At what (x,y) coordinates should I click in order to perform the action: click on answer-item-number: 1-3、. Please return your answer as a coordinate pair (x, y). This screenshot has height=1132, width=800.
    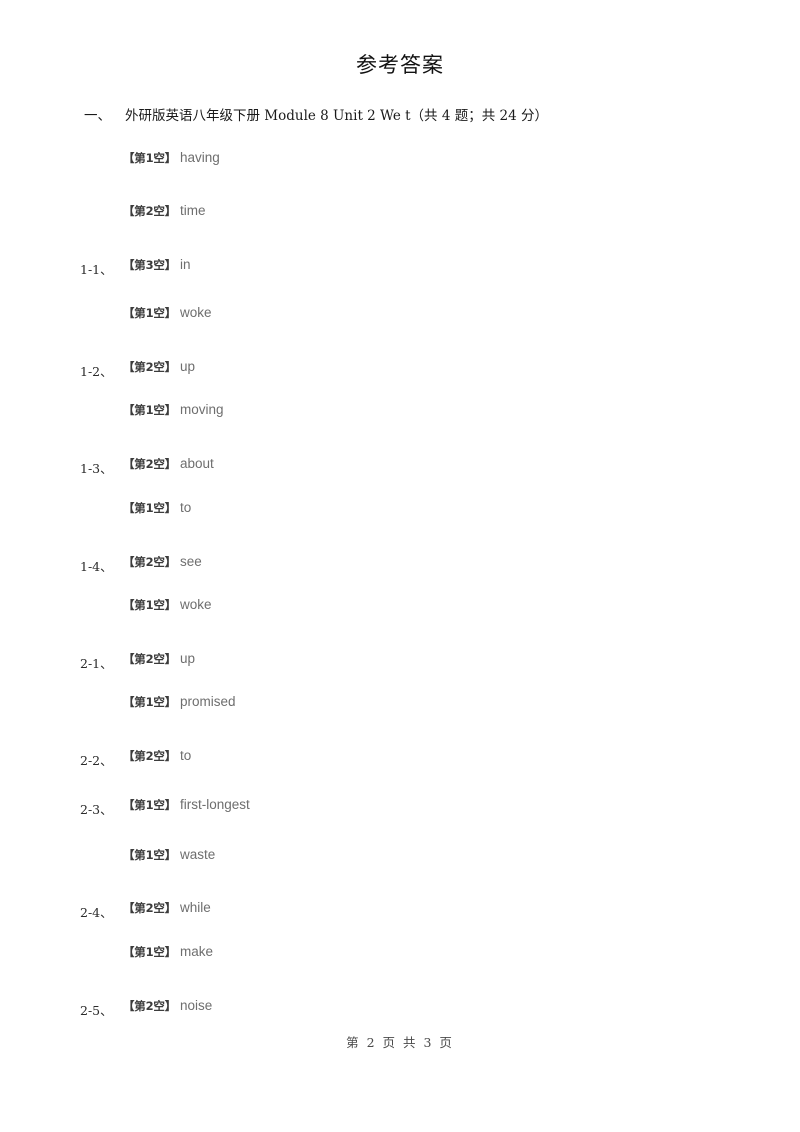
    Looking at the image, I should click on (96, 468).